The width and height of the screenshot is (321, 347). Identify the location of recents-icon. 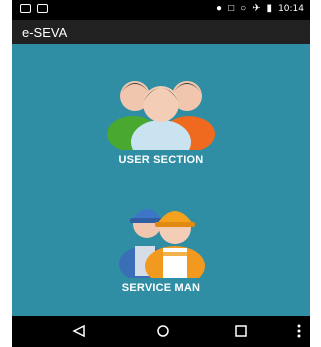
(241, 331).